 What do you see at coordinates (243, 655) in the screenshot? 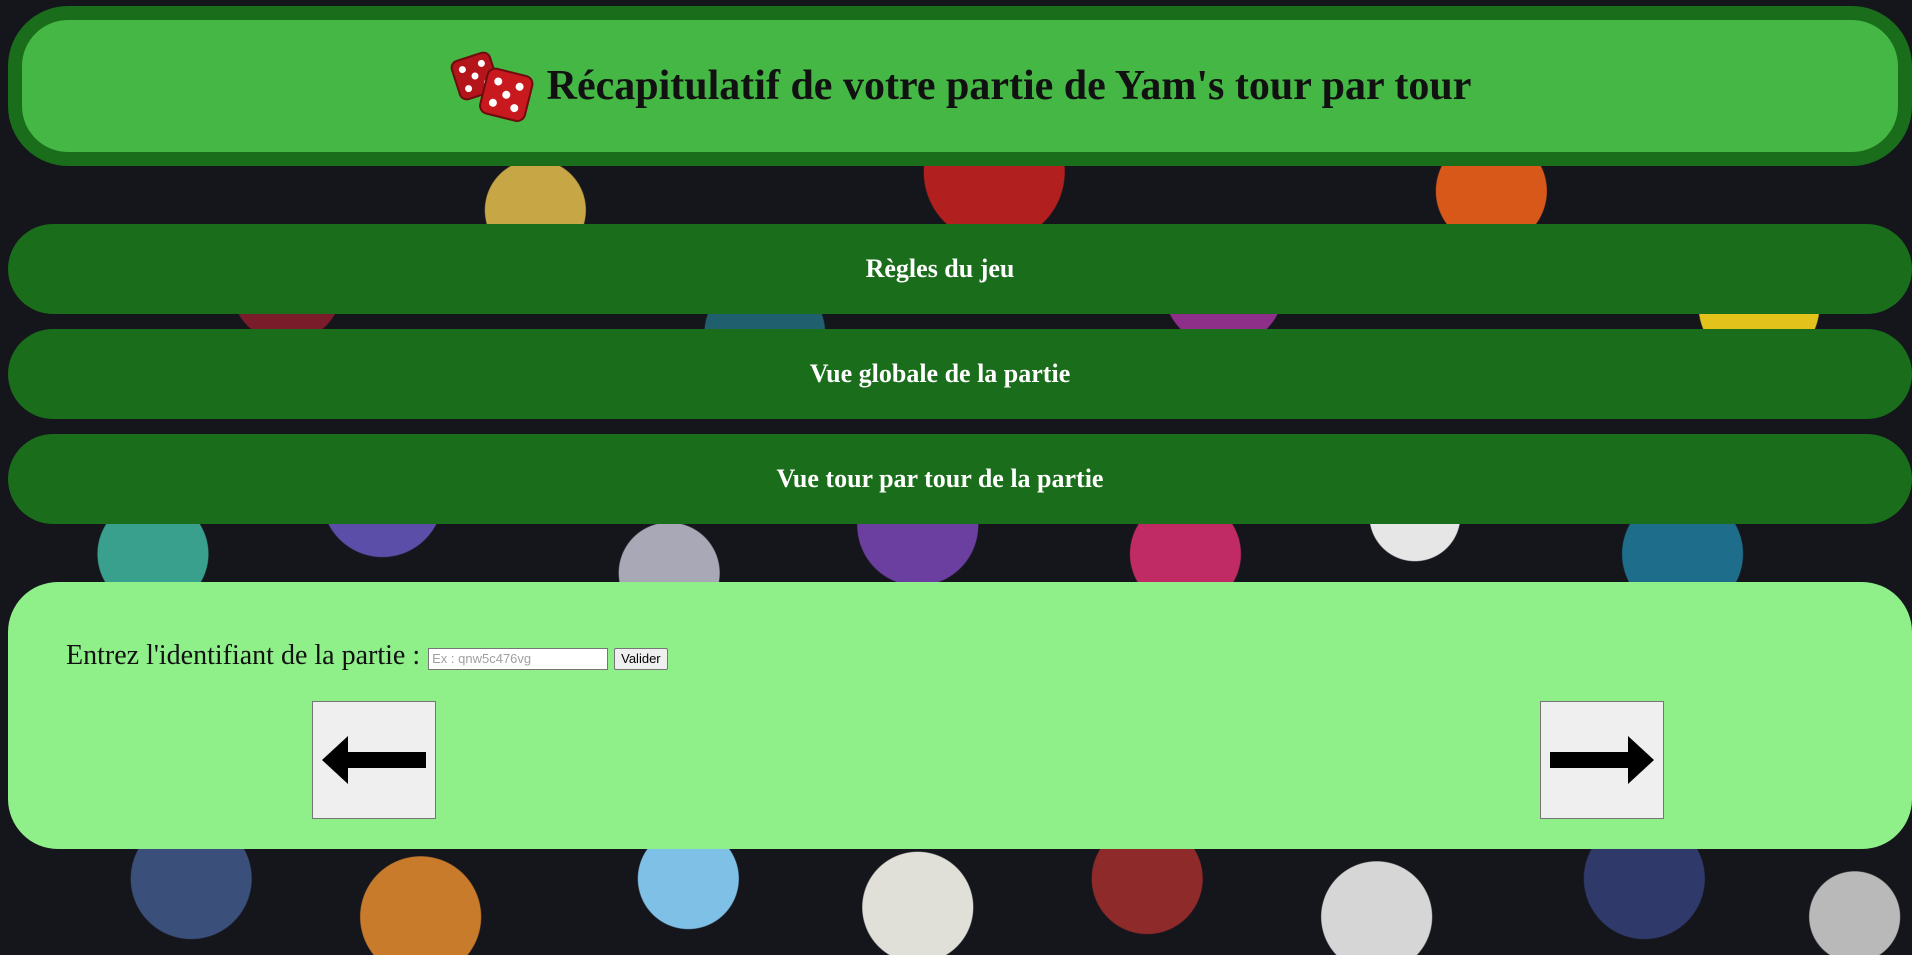
I see `game-id-label: Entrez l'identifiant de la partie :` at bounding box center [243, 655].